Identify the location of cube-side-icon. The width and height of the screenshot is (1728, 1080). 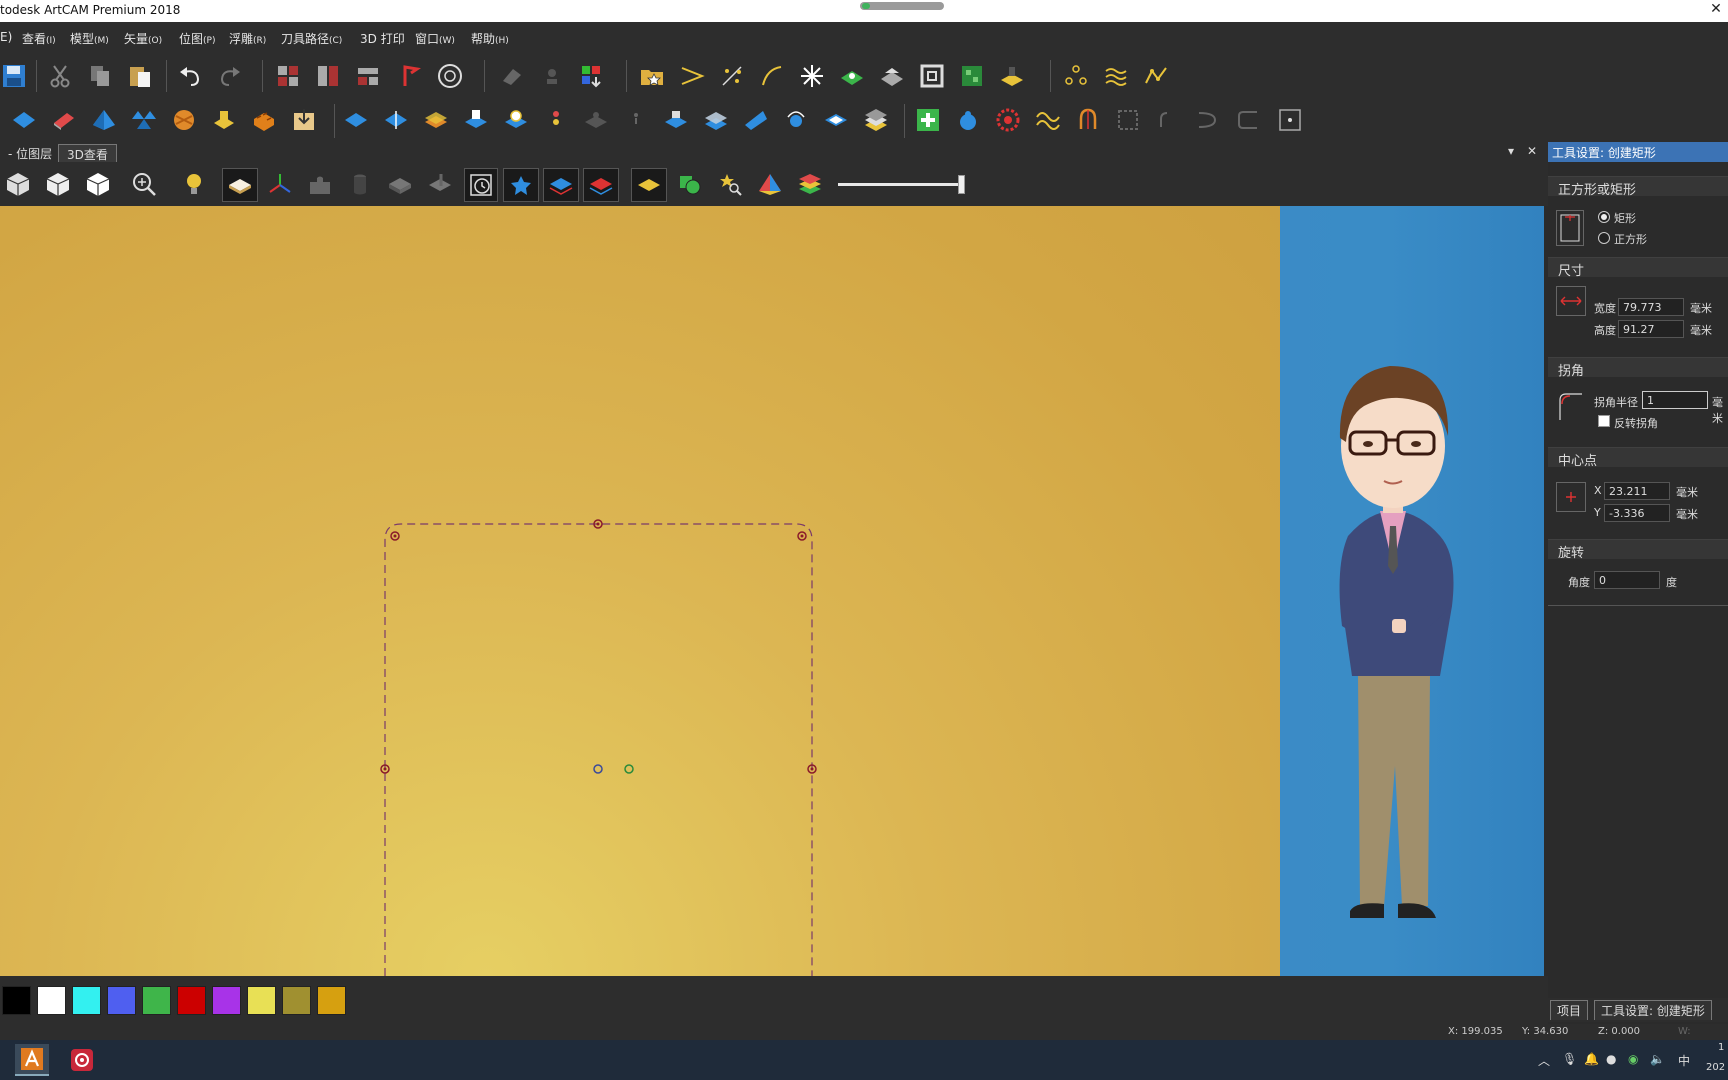
(98, 184).